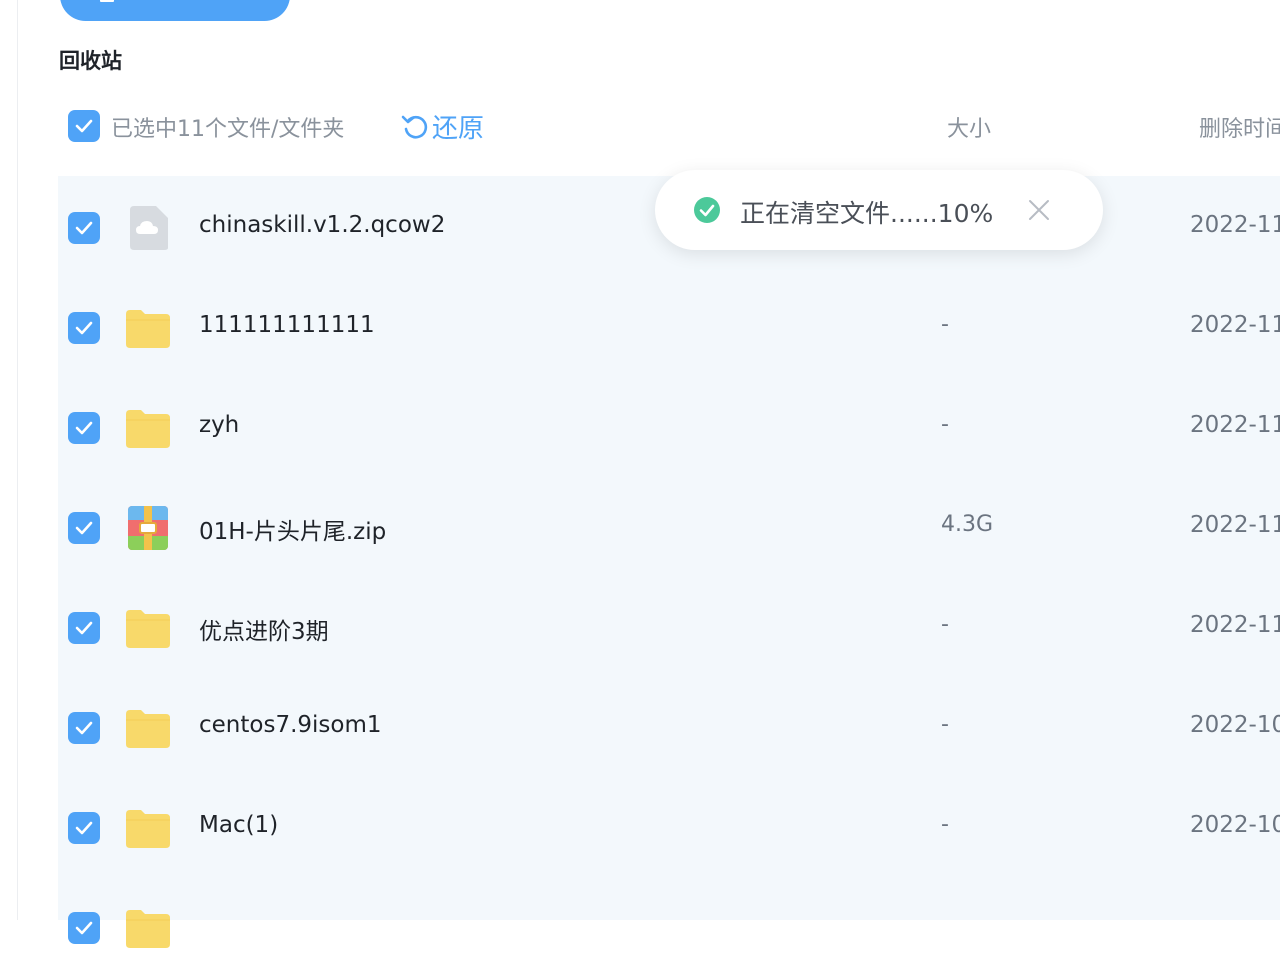 This screenshot has height=976, width=1280. Describe the element at coordinates (867, 213) in the screenshot. I see `toast-message: 正在清空文件......10%` at that location.